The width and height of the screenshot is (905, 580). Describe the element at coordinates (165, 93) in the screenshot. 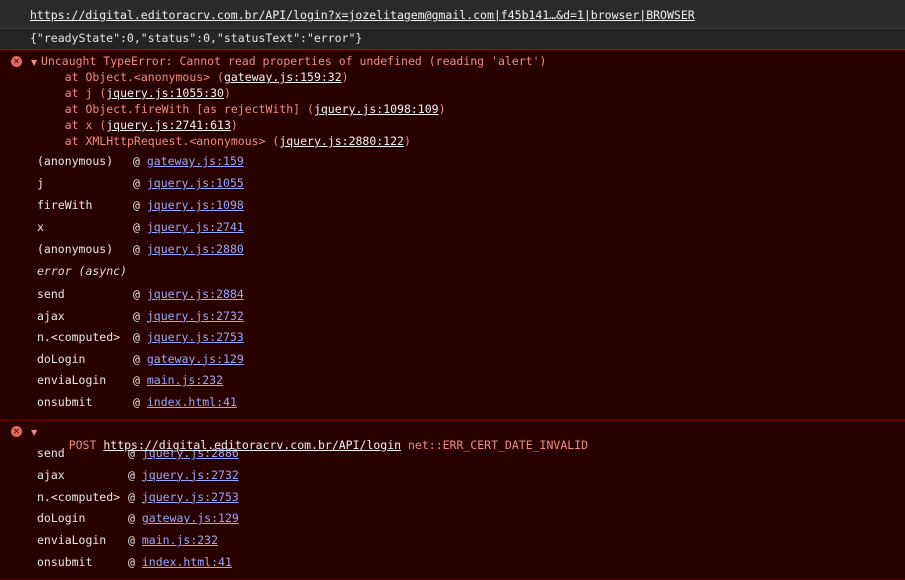

I see `trace-source-link: jquery.js:1055:30` at that location.